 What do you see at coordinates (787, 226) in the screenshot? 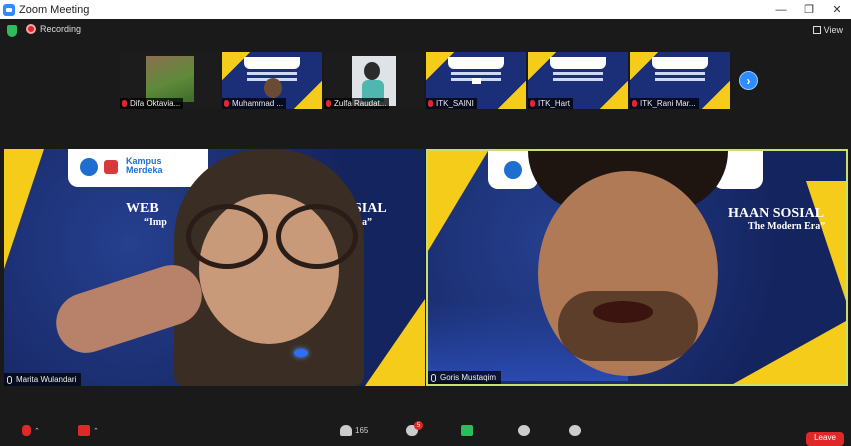
I see `banner-subtitle: The Modern Era”` at bounding box center [787, 226].